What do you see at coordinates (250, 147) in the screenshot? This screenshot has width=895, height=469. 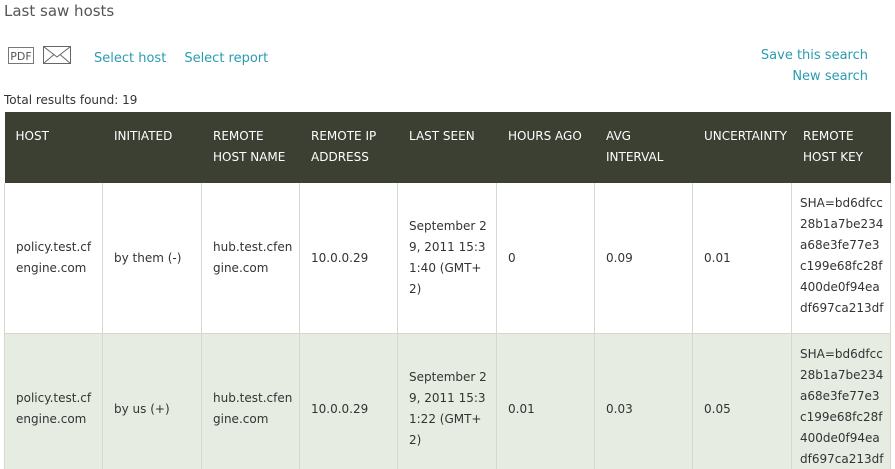 I see `column-header-remote-host-name: REMOTE HOST NAME` at bounding box center [250, 147].